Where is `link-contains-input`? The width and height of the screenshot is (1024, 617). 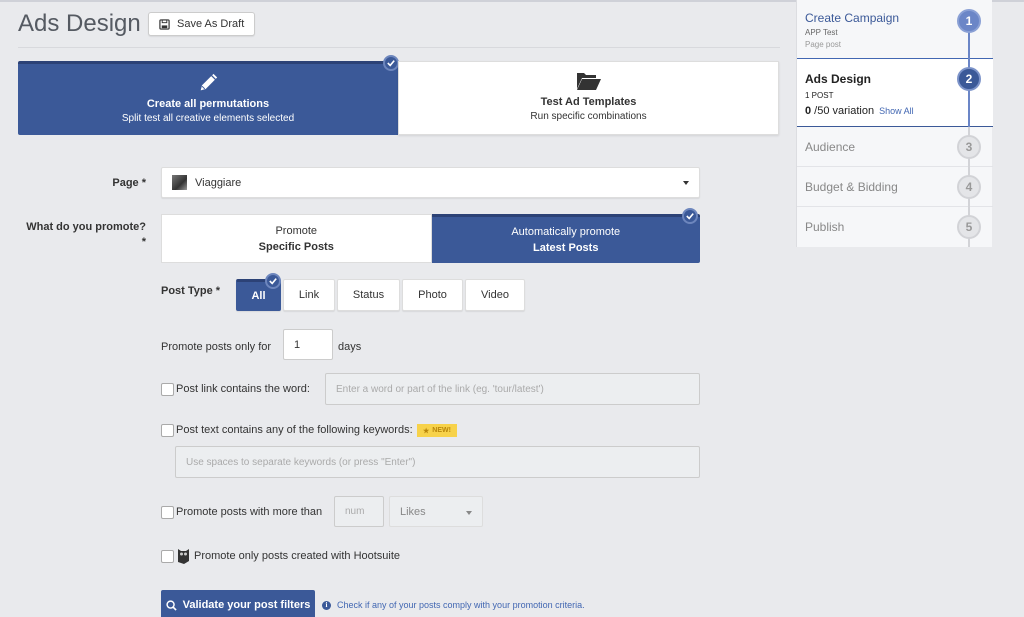 link-contains-input is located at coordinates (512, 389).